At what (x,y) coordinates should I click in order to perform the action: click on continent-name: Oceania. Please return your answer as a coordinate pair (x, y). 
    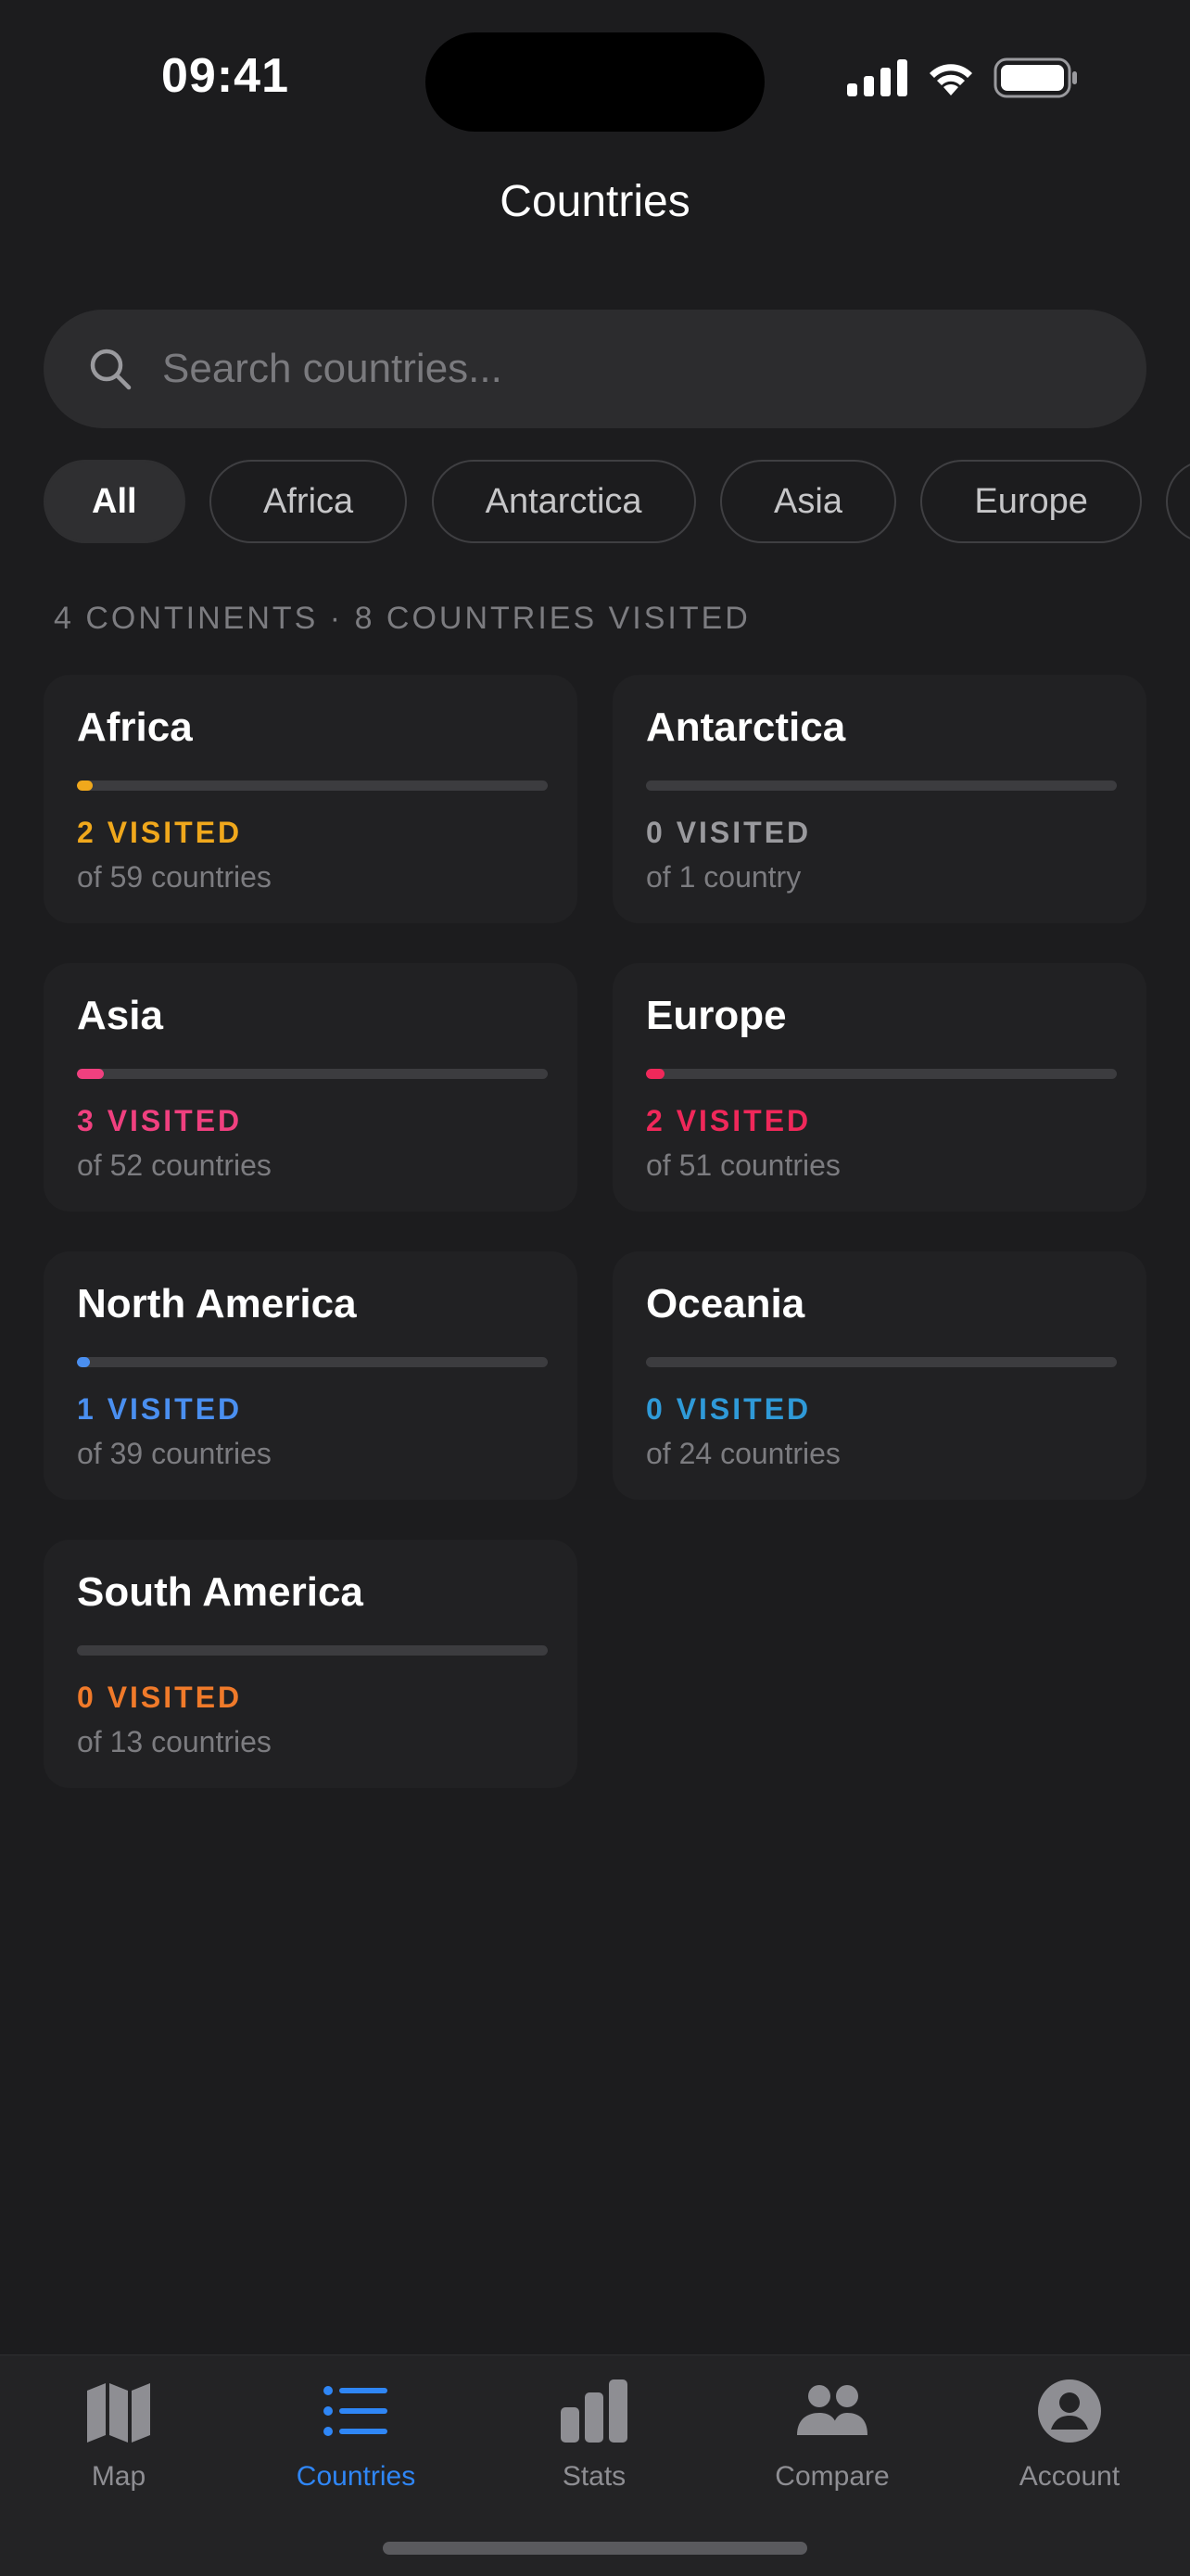
    Looking at the image, I should click on (725, 1303).